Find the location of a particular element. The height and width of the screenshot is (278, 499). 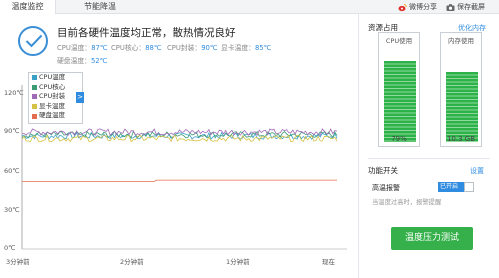

reading-cpu-core: CPU核心：88℃ is located at coordinates (136, 48).